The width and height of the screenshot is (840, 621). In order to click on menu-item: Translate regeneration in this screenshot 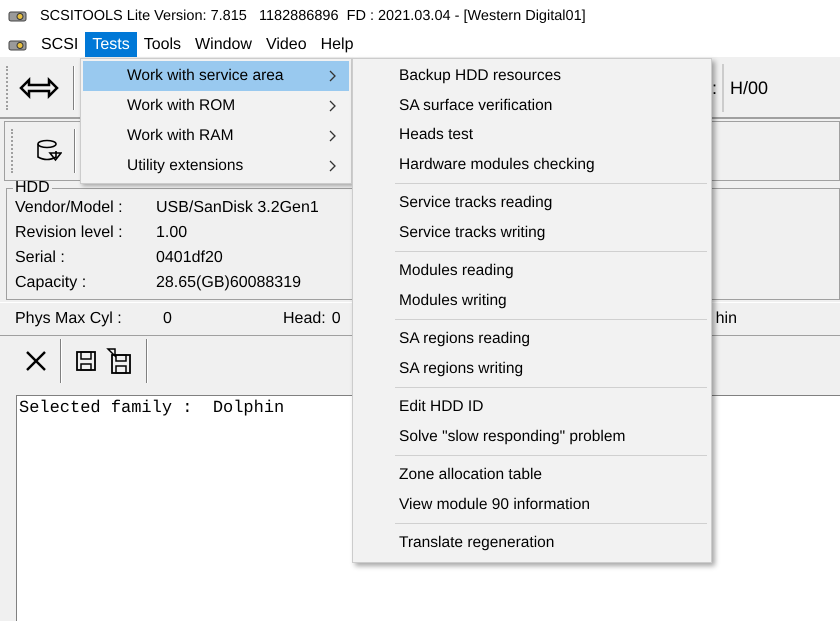, I will do `click(532, 543)`.